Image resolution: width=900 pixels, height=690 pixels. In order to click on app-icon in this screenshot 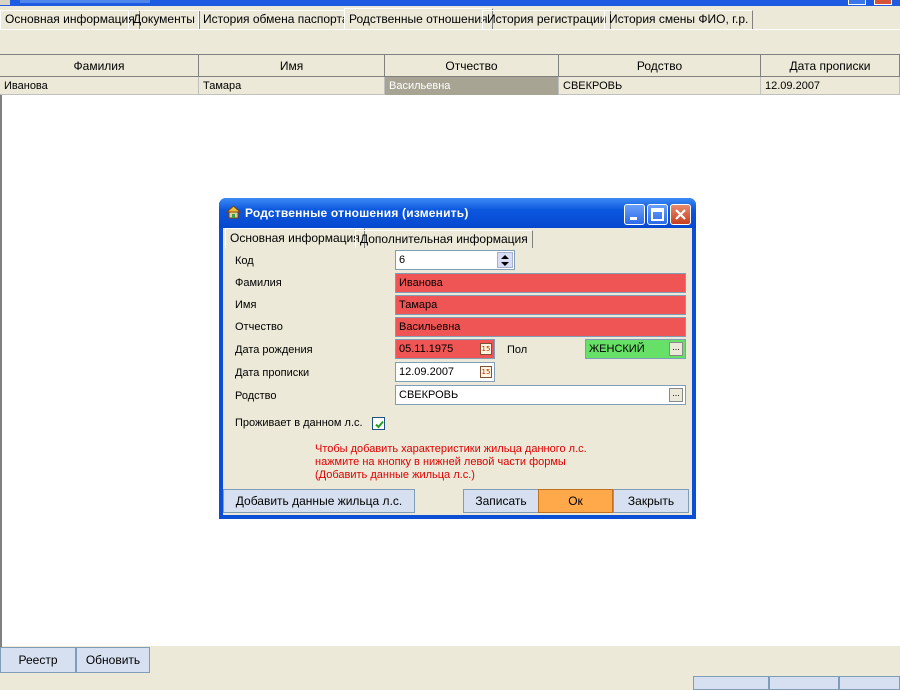, I will do `click(5, 2)`.